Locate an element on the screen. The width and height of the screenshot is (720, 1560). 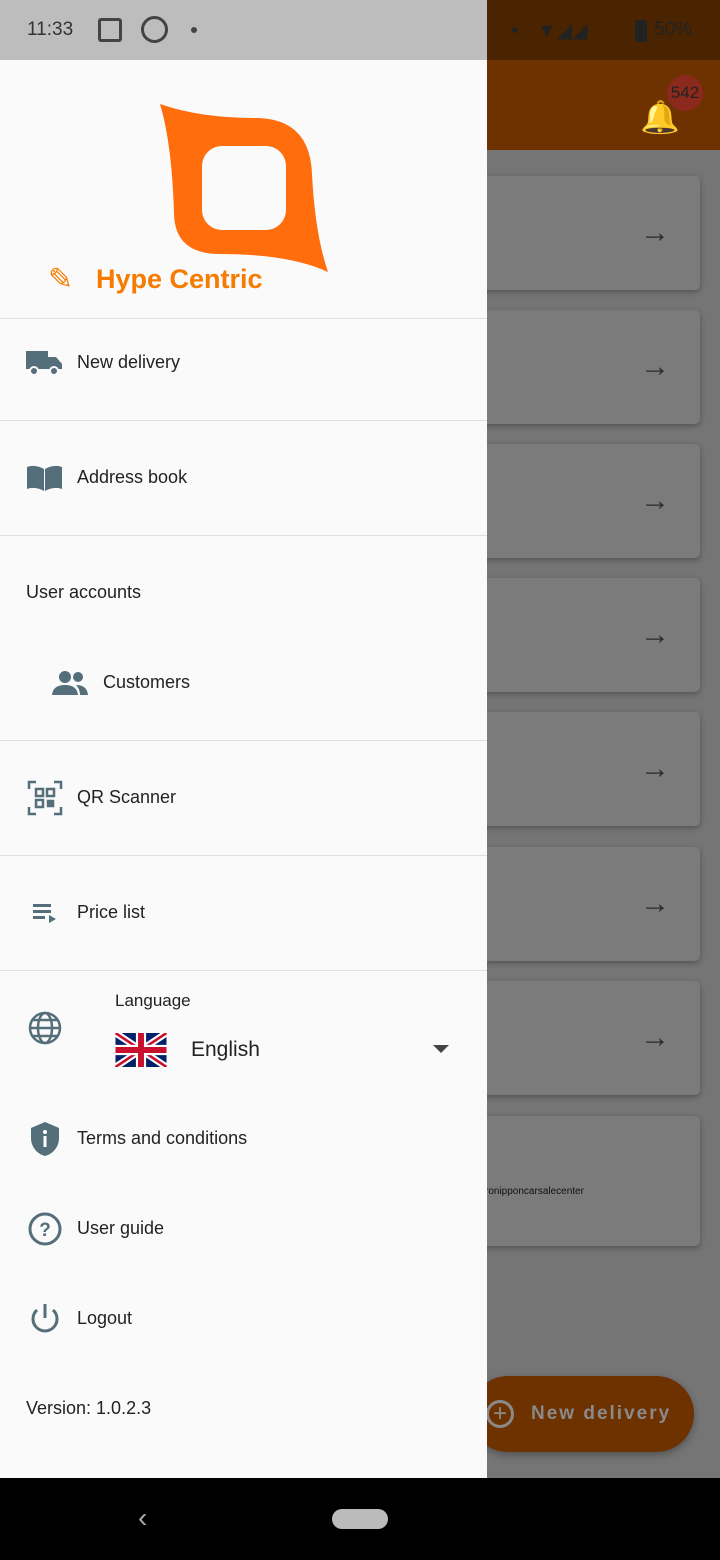
help-icon: ? is located at coordinates (44, 1228).